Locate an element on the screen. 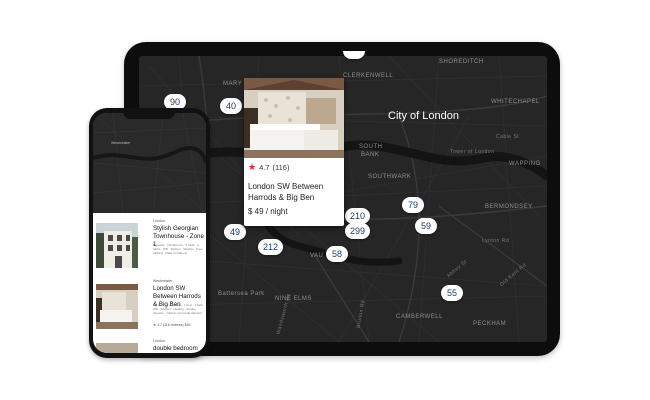 This screenshot has height=400, width=650. map-label-bermondsey: BERMONDSEY is located at coordinates (509, 207).